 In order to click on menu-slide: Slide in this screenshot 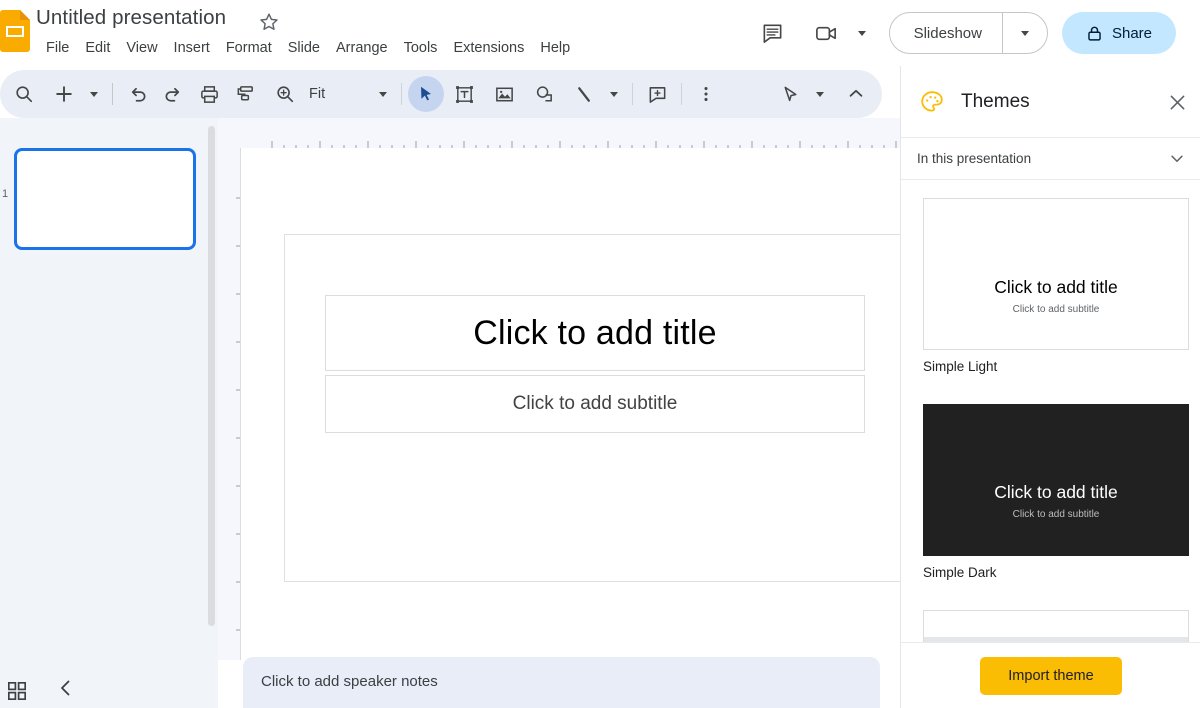, I will do `click(304, 48)`.